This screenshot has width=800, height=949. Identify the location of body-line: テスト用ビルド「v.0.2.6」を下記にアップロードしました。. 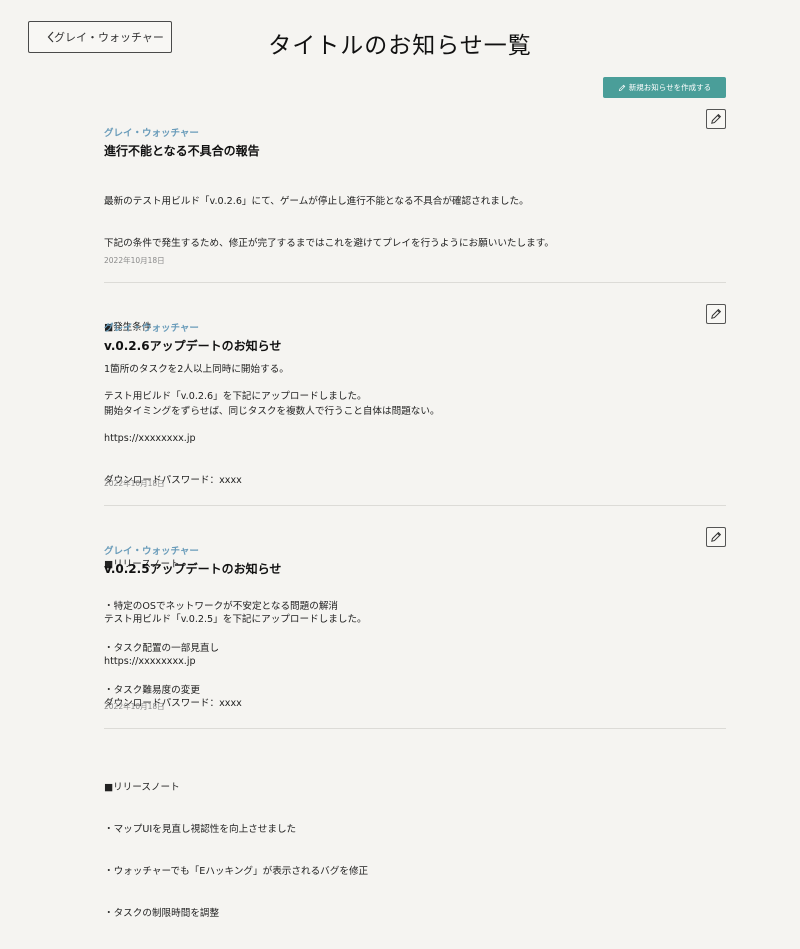
(235, 396).